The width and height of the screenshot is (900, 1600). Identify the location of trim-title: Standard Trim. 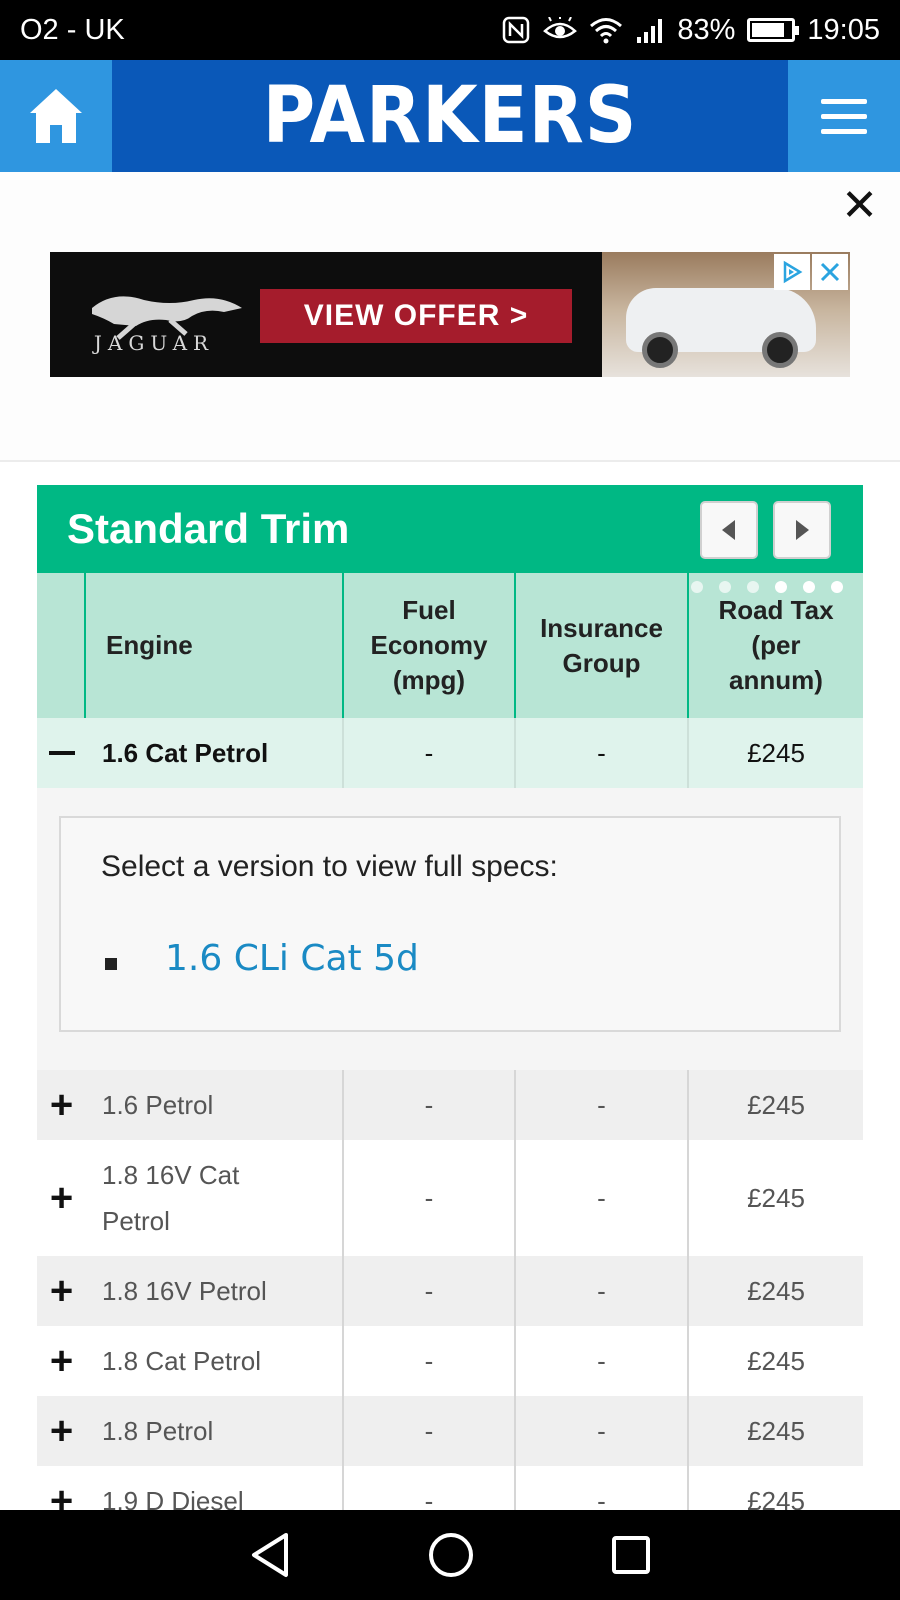
(208, 528).